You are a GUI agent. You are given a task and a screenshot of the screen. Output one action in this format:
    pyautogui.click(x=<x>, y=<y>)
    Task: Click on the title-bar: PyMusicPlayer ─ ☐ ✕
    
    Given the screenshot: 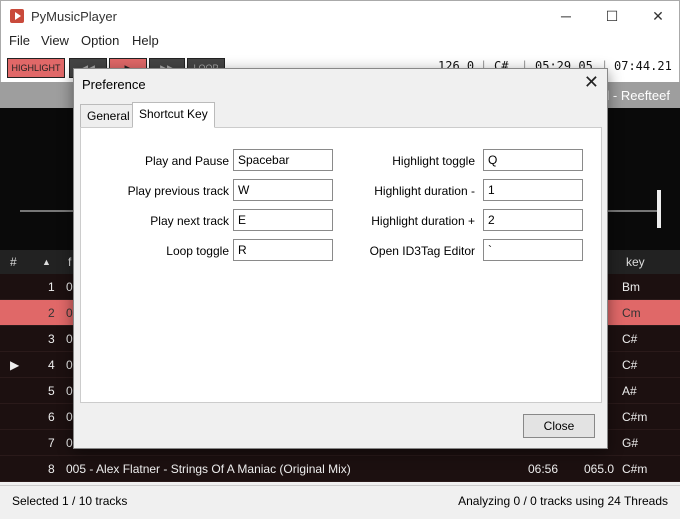 What is the action you would take?
    pyautogui.click(x=340, y=15)
    